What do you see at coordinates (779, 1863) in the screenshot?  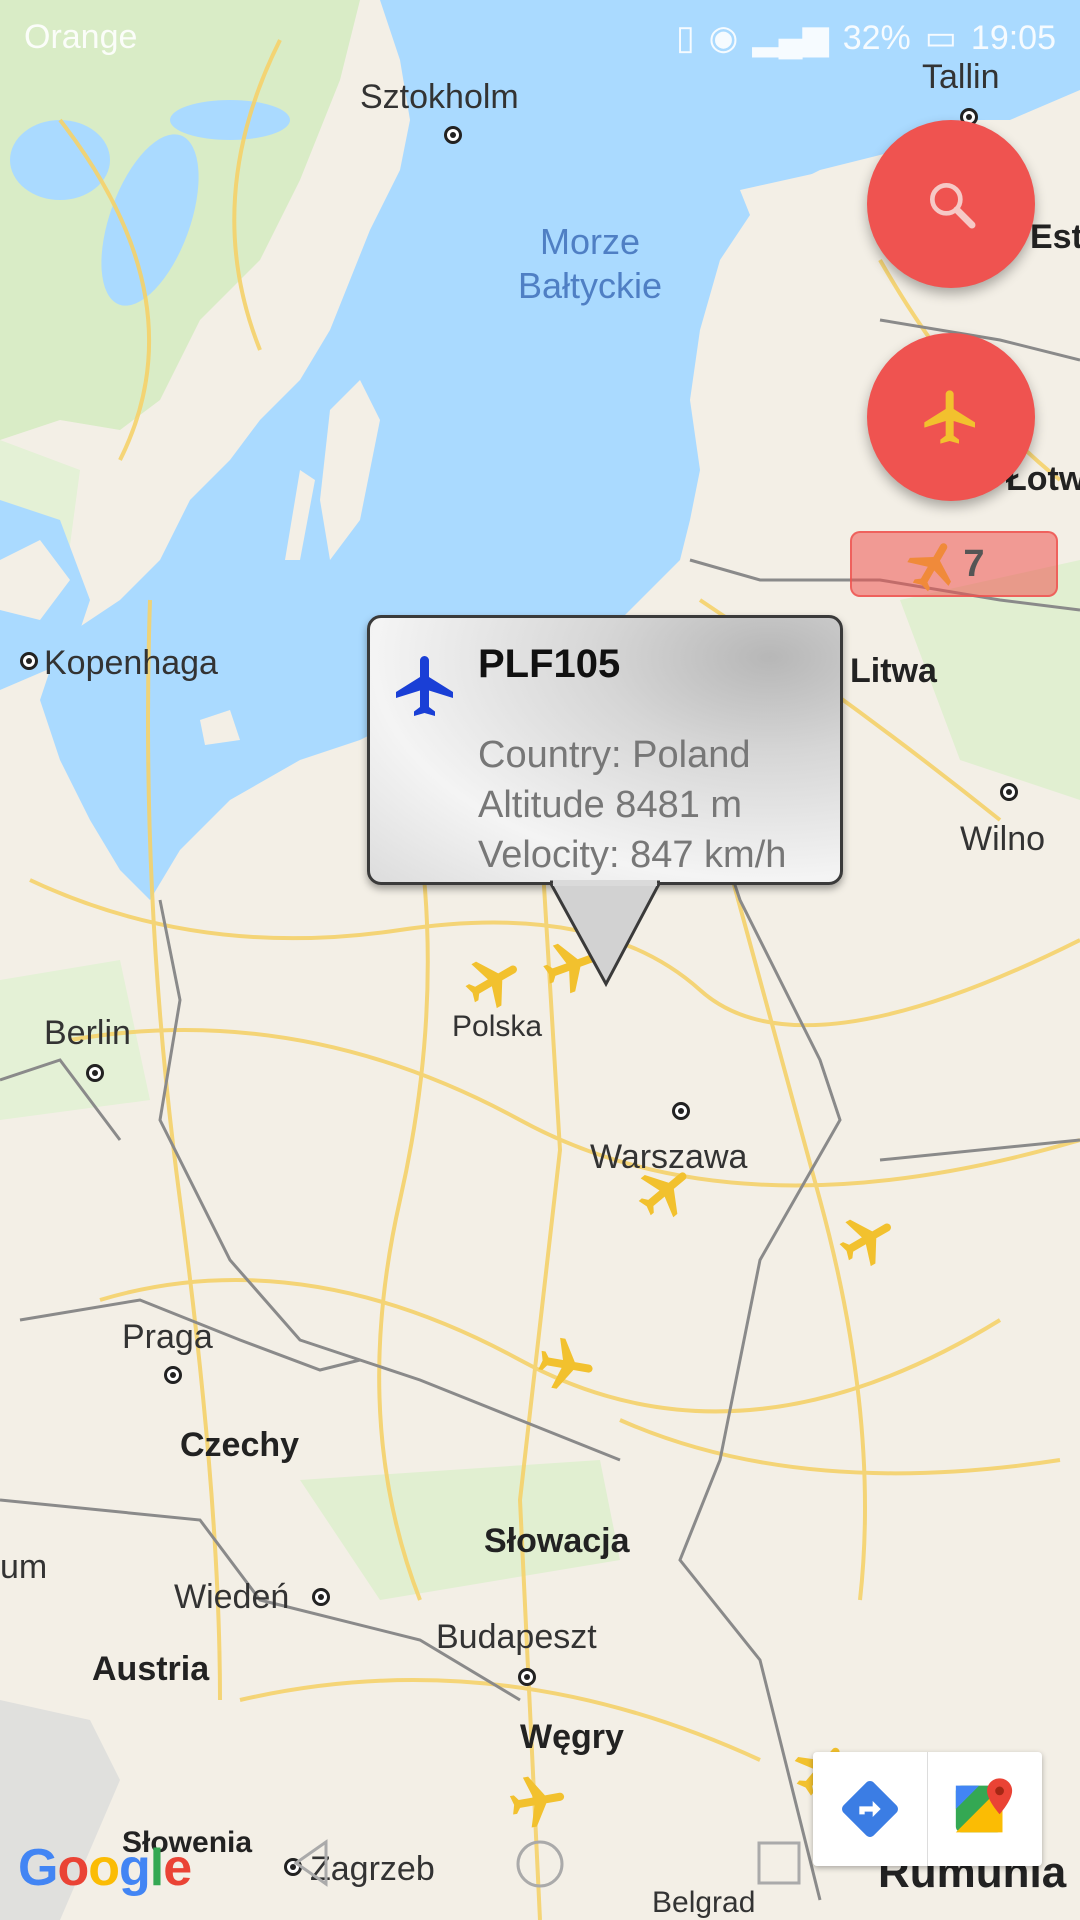 I see `recents-icon` at bounding box center [779, 1863].